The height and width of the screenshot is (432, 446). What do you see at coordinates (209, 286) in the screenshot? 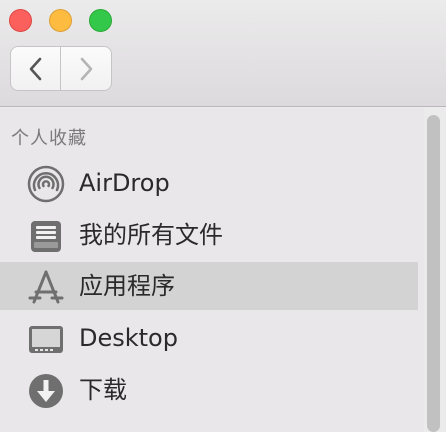
I see `sidebar-item-applications: 应用程序` at bounding box center [209, 286].